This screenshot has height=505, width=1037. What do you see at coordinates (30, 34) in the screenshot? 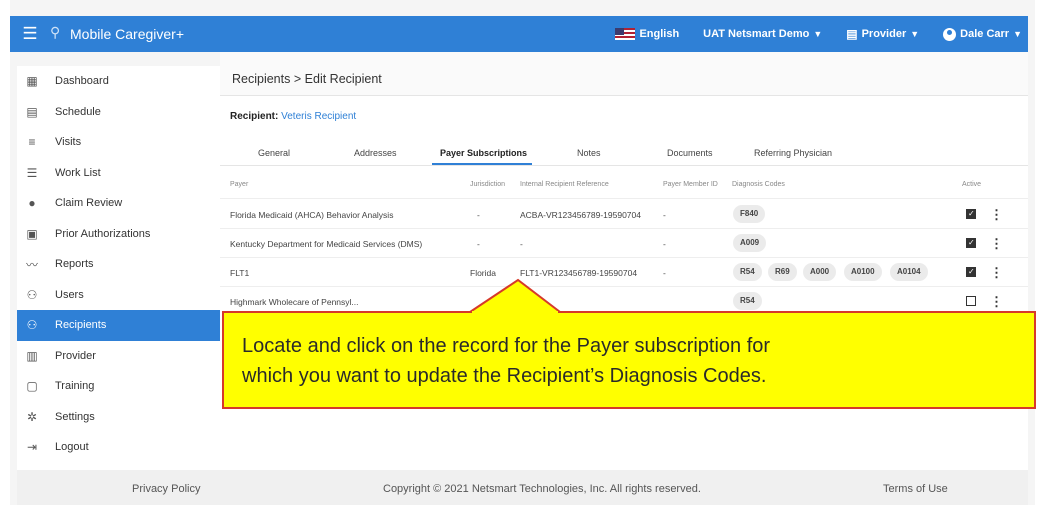
I see `hamburger-menu-icon: ☰` at bounding box center [30, 34].